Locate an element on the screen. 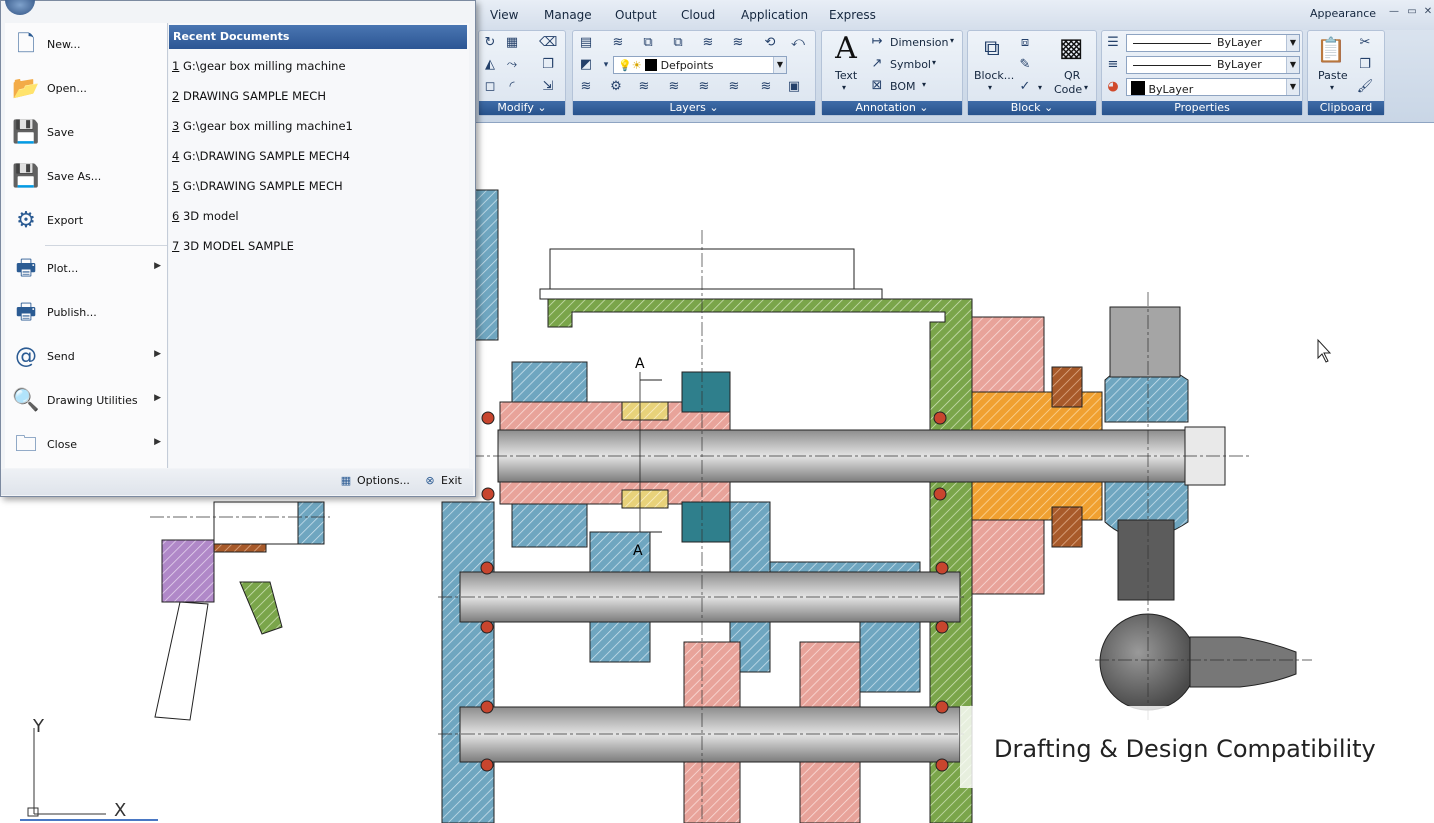 The width and height of the screenshot is (1434, 823). layer-properties-icon: ▤ is located at coordinates (586, 43).